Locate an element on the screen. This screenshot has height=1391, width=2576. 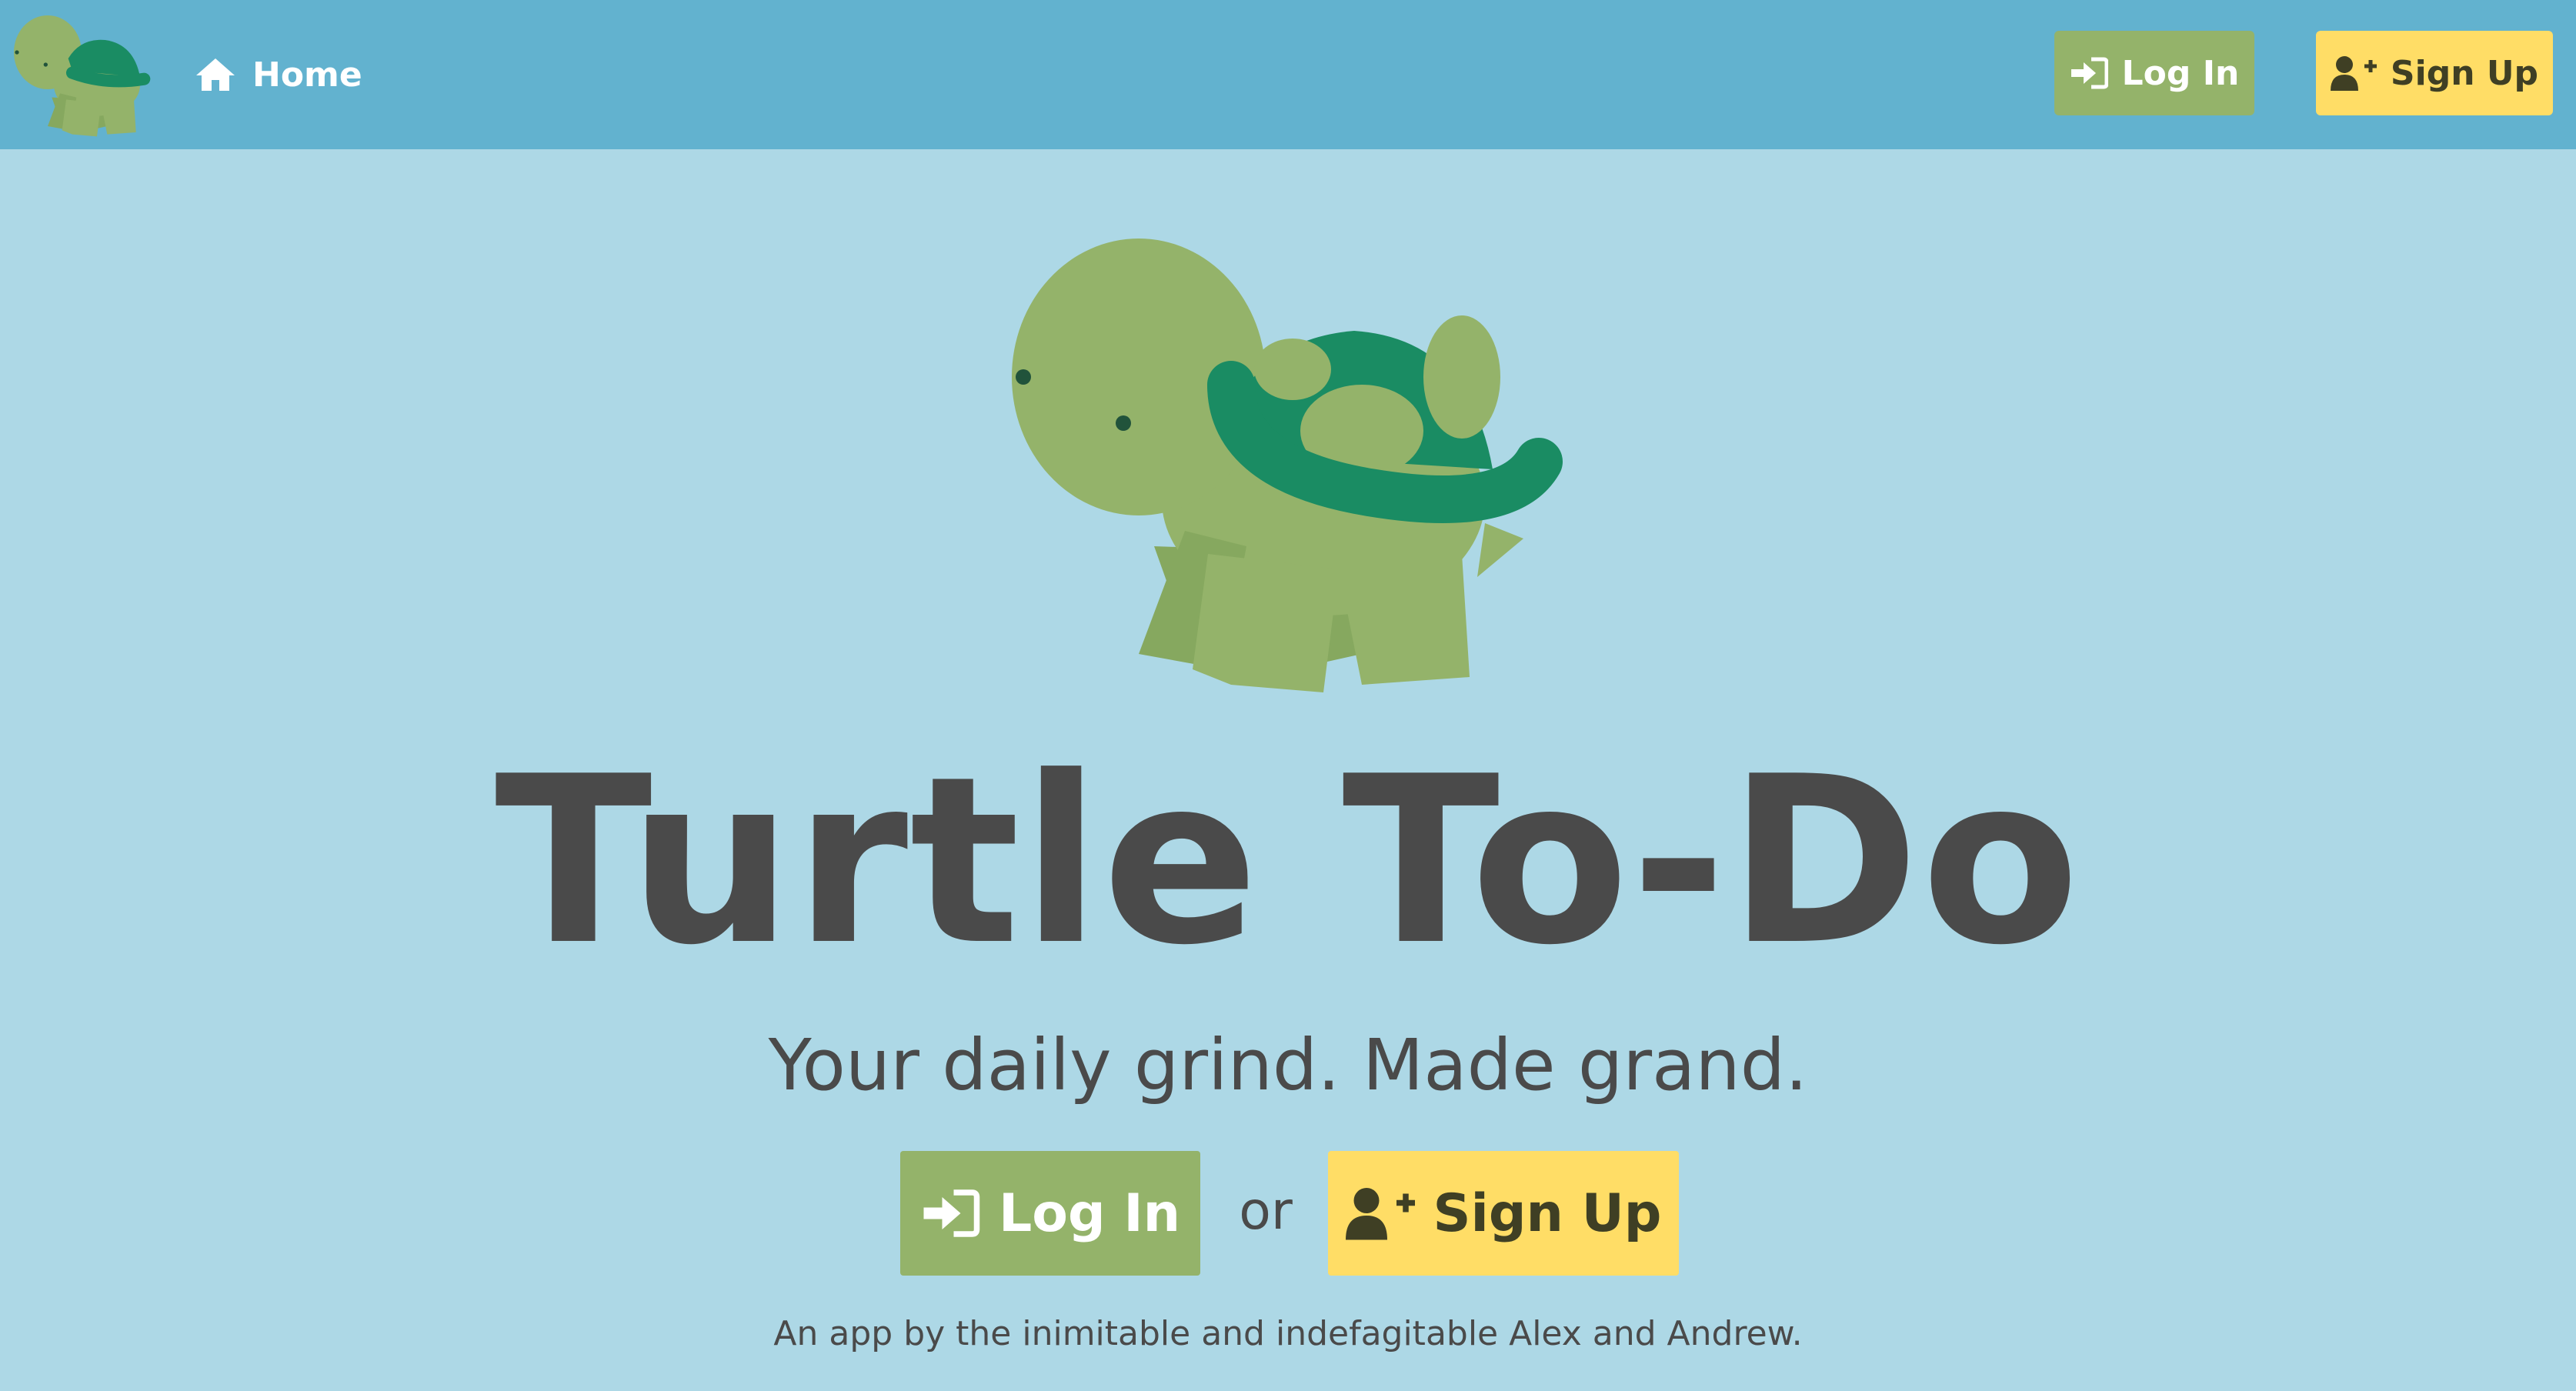
home-label: Home is located at coordinates (307, 75).